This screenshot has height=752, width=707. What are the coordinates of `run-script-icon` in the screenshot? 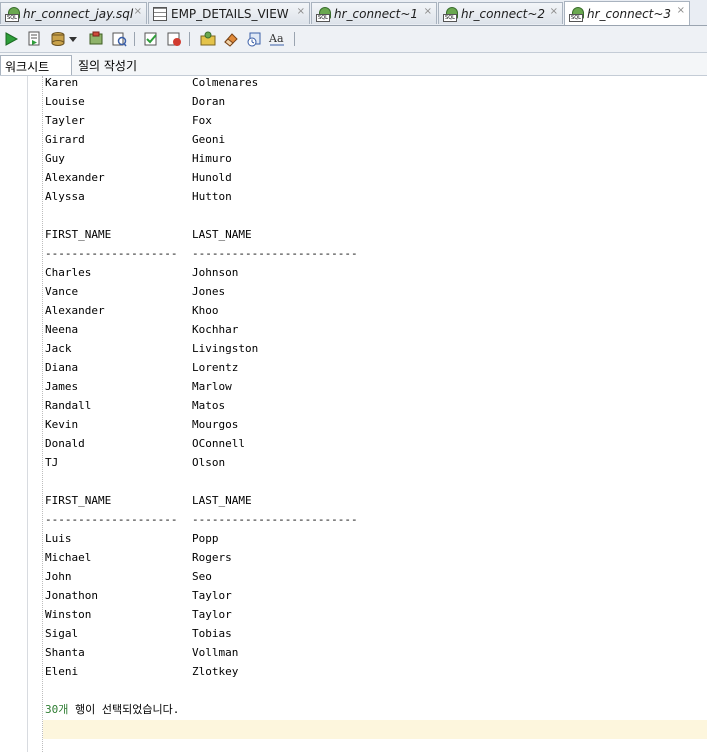 It's located at (34, 39).